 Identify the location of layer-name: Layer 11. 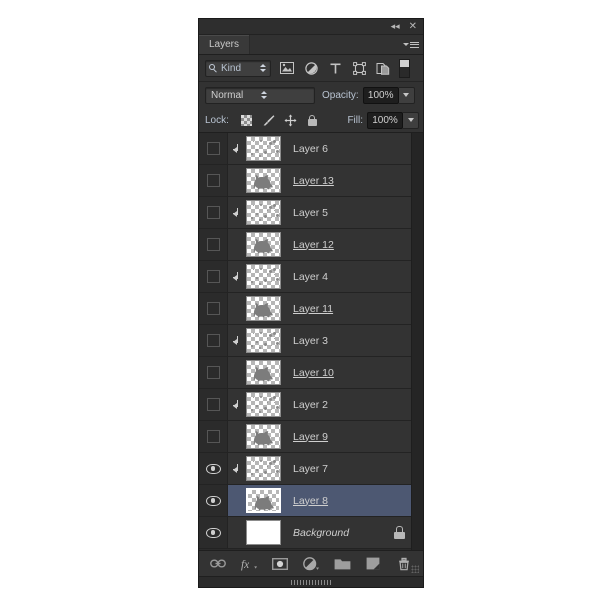
(334, 309).